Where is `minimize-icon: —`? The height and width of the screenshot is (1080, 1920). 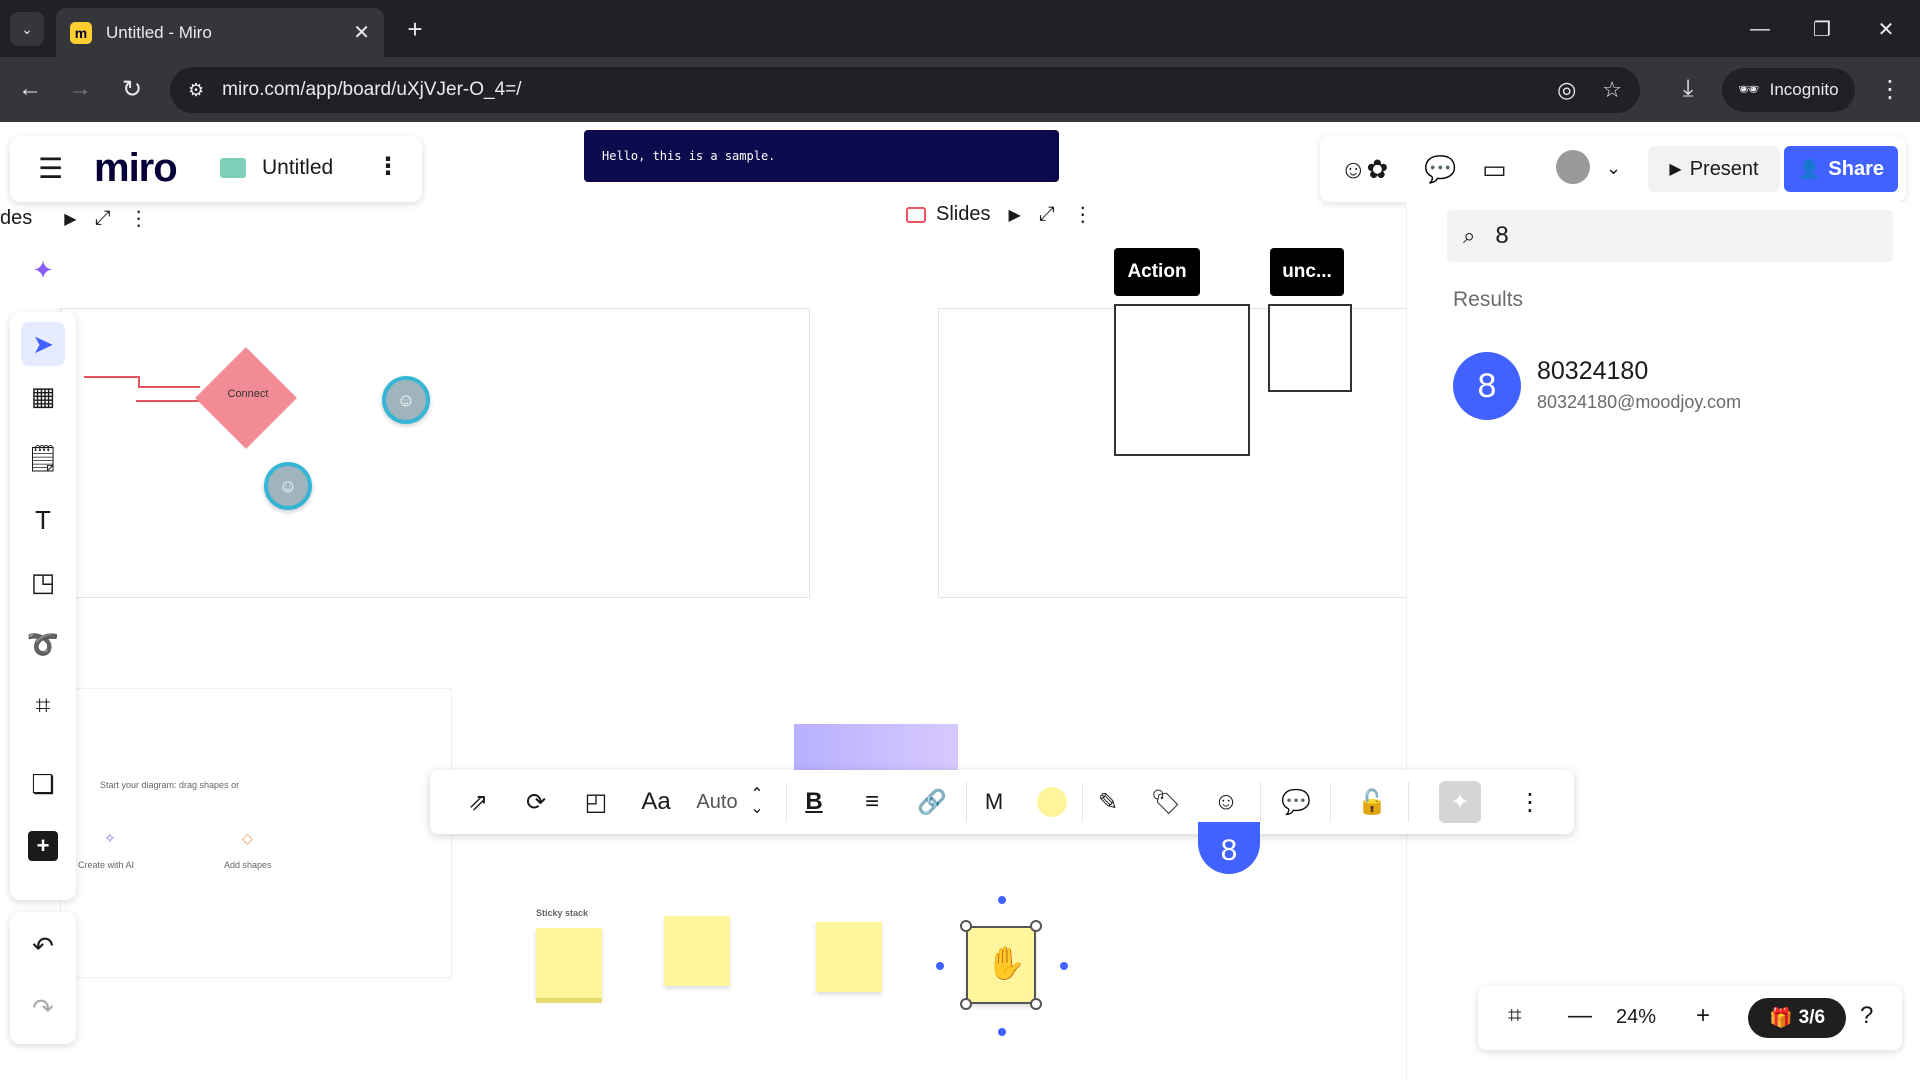 minimize-icon: — is located at coordinates (1760, 29).